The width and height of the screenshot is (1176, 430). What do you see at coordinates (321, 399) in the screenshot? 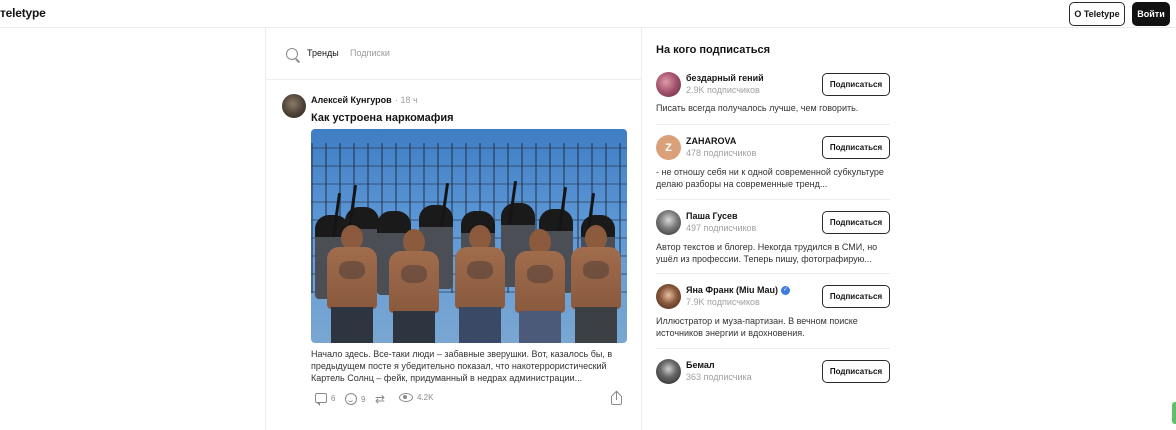
I see `comment-icon` at bounding box center [321, 399].